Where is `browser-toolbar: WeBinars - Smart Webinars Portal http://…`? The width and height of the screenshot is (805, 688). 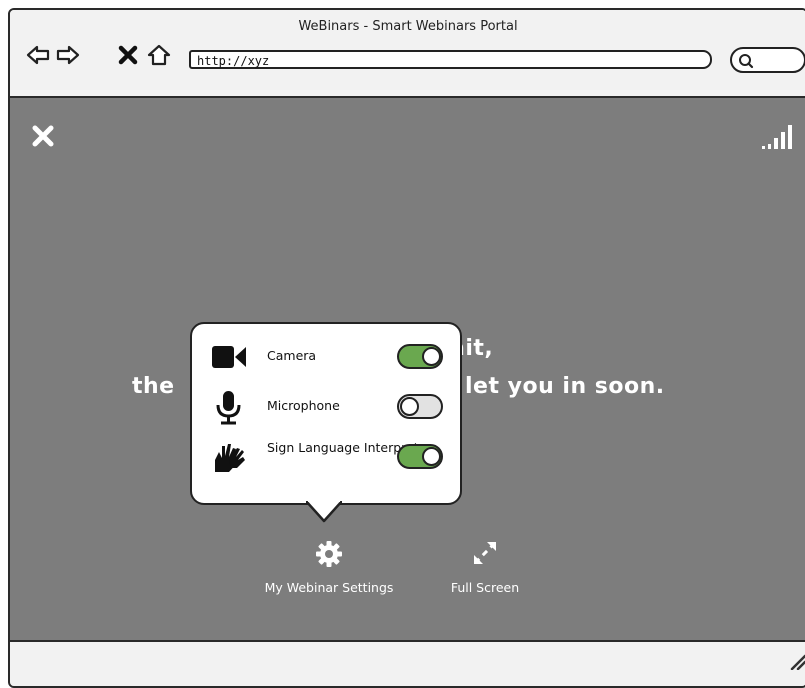 browser-toolbar: WeBinars - Smart Webinars Portal http://… is located at coordinates (407, 54).